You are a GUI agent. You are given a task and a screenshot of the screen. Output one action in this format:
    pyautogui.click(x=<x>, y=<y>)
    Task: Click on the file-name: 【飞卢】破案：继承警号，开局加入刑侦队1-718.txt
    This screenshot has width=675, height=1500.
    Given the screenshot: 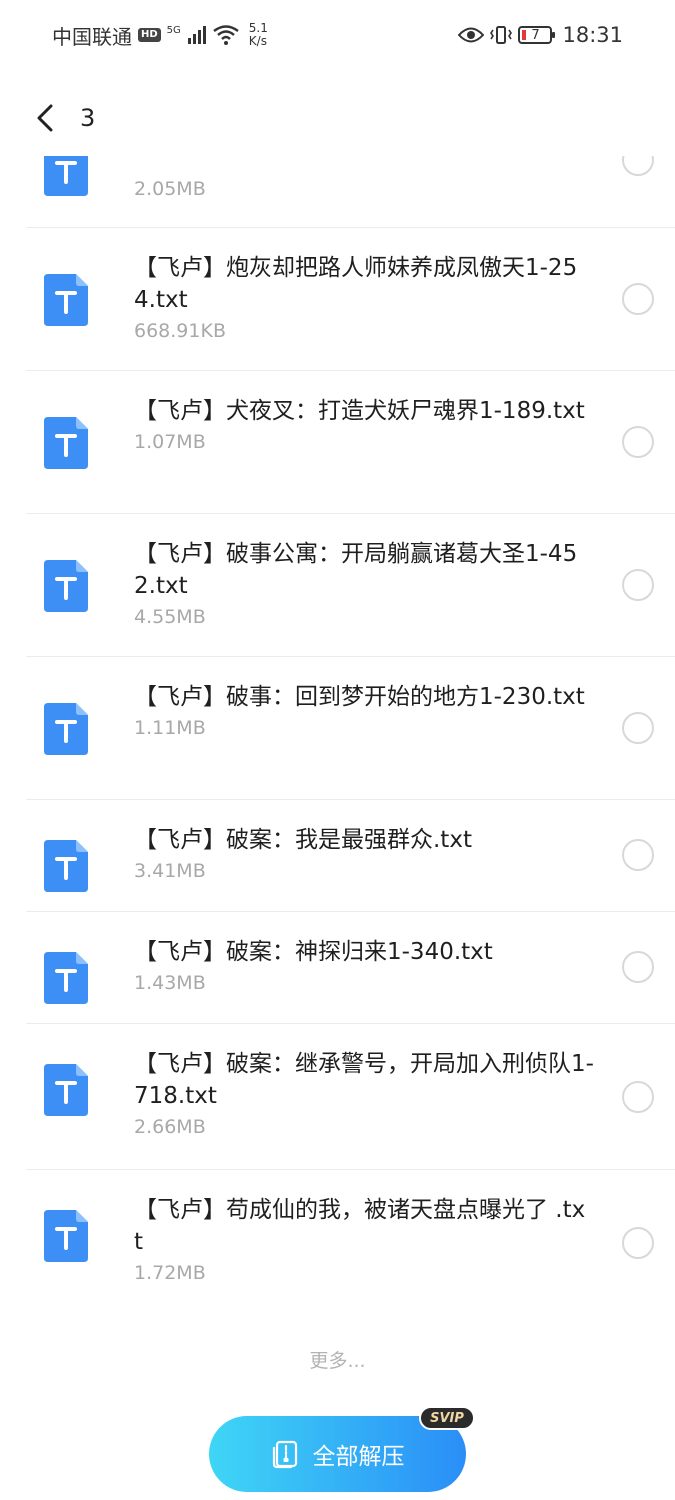 What is the action you would take?
    pyautogui.click(x=364, y=1080)
    